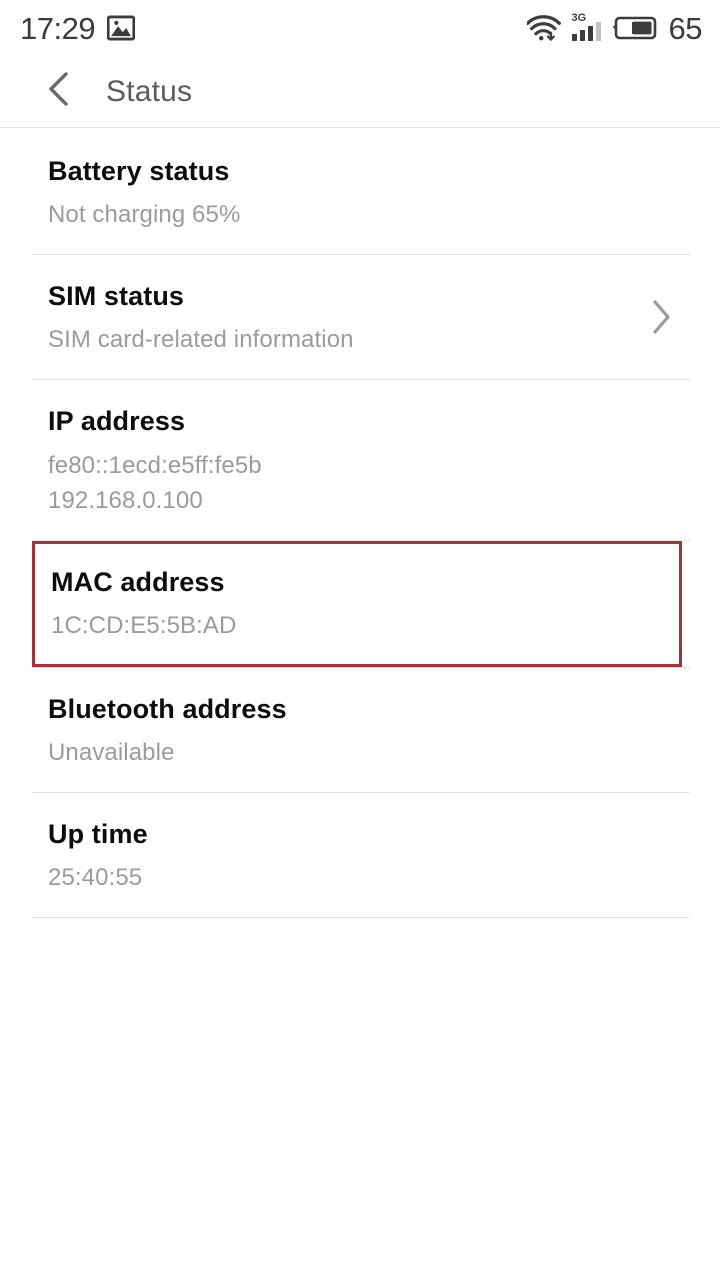 The image size is (720, 1280). I want to click on status-bar-right: 3G 65, so click(614, 28).